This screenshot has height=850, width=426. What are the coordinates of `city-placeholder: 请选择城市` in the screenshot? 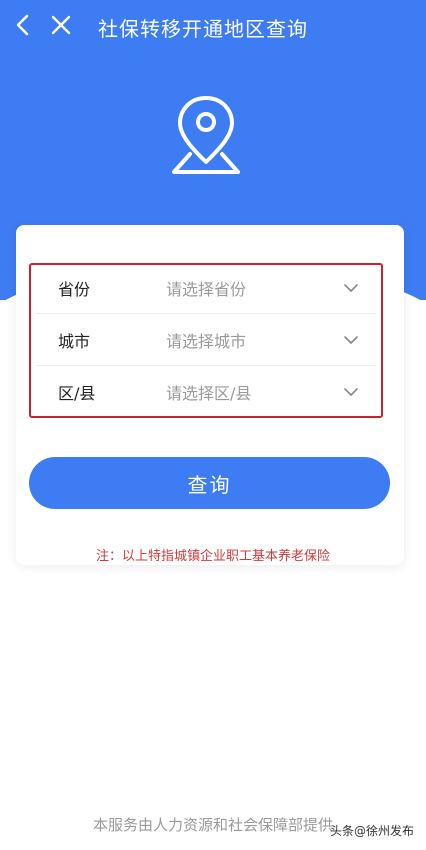 It's located at (206, 341).